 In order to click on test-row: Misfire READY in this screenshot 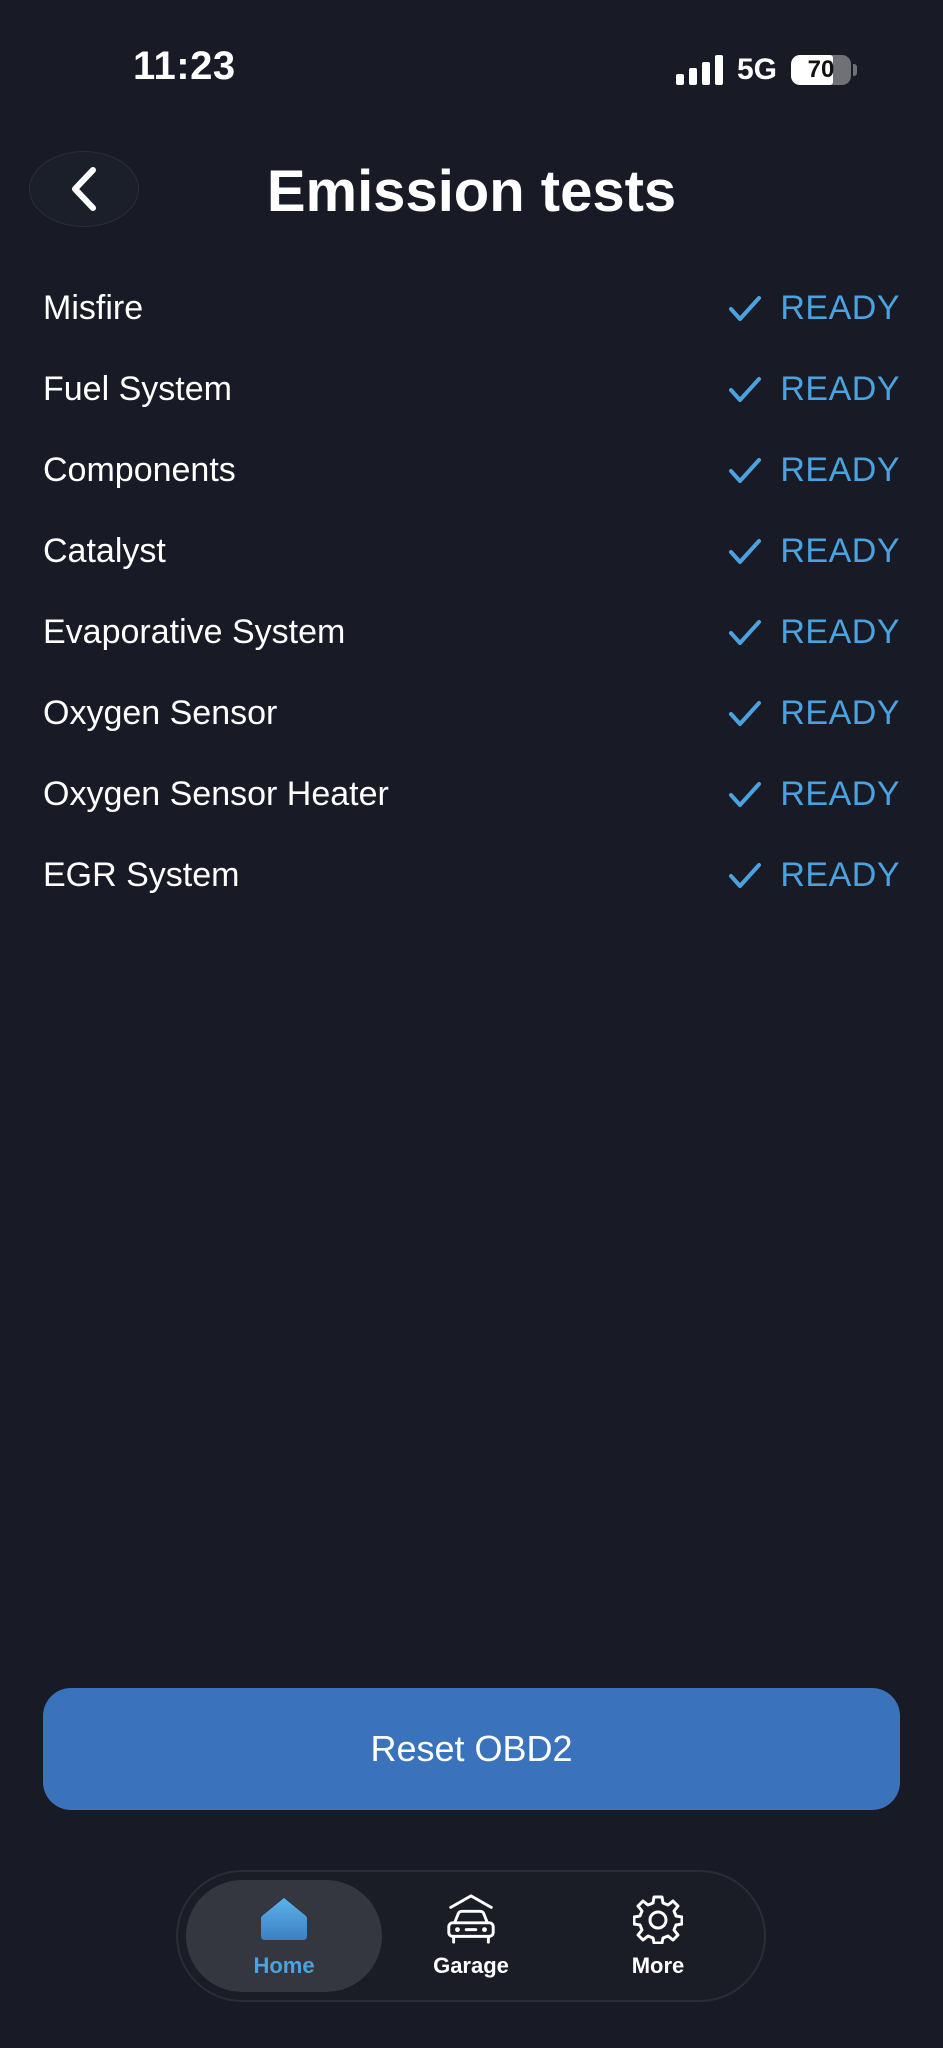, I will do `click(471, 308)`.